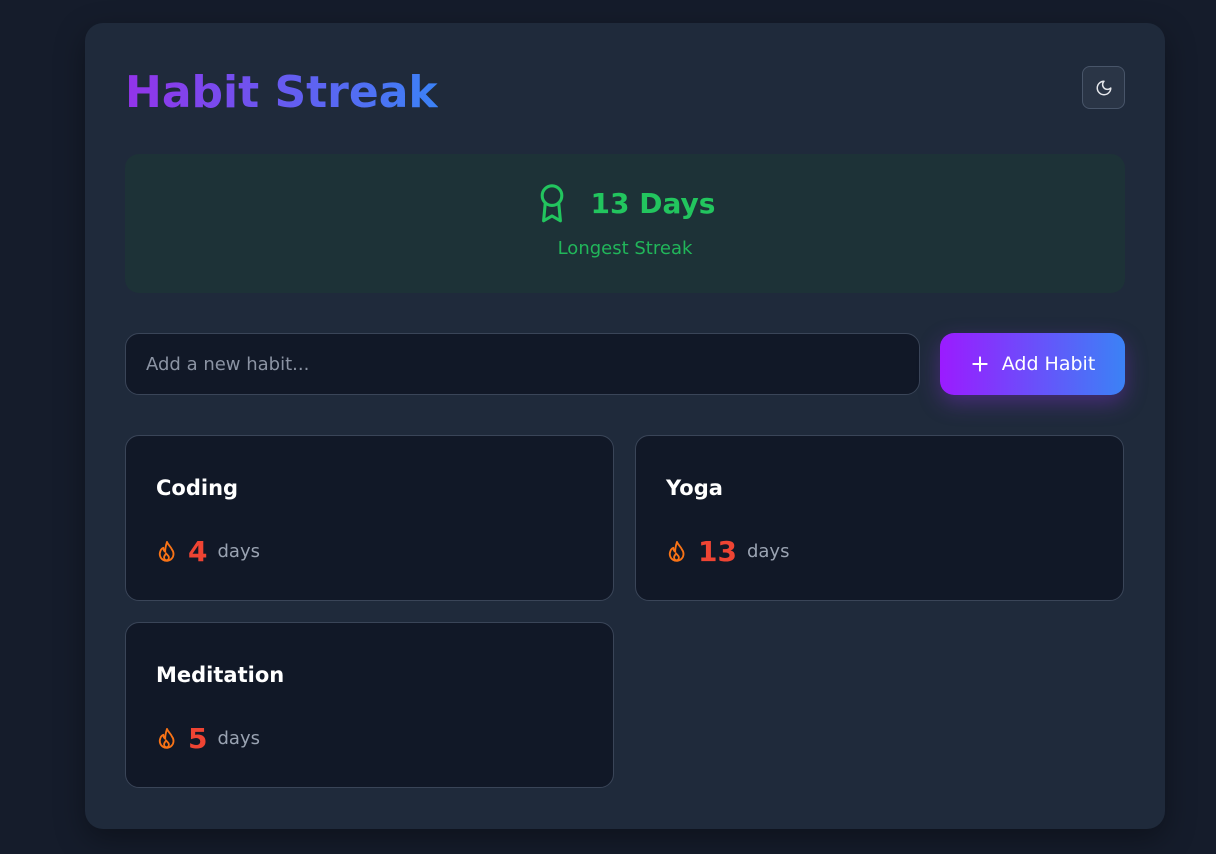  Describe the element at coordinates (281, 93) in the screenshot. I see `page-title: Habit Streak` at that location.